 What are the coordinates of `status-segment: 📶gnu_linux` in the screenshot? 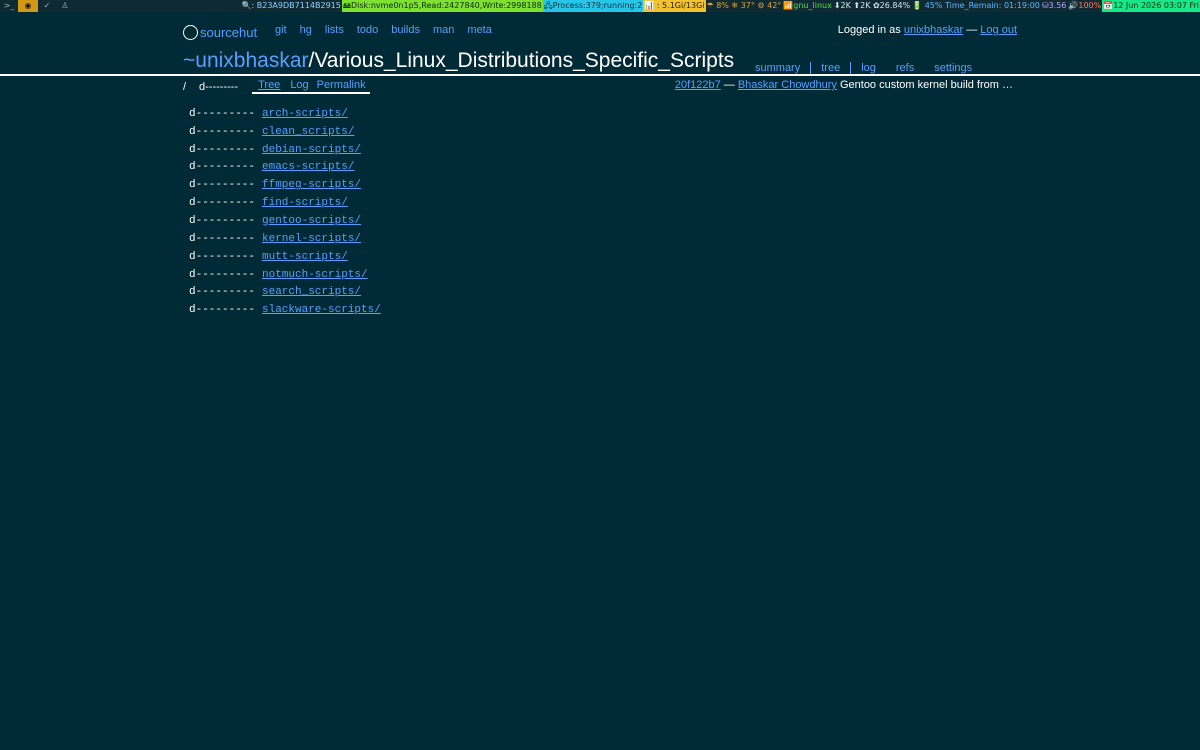 It's located at (807, 5).